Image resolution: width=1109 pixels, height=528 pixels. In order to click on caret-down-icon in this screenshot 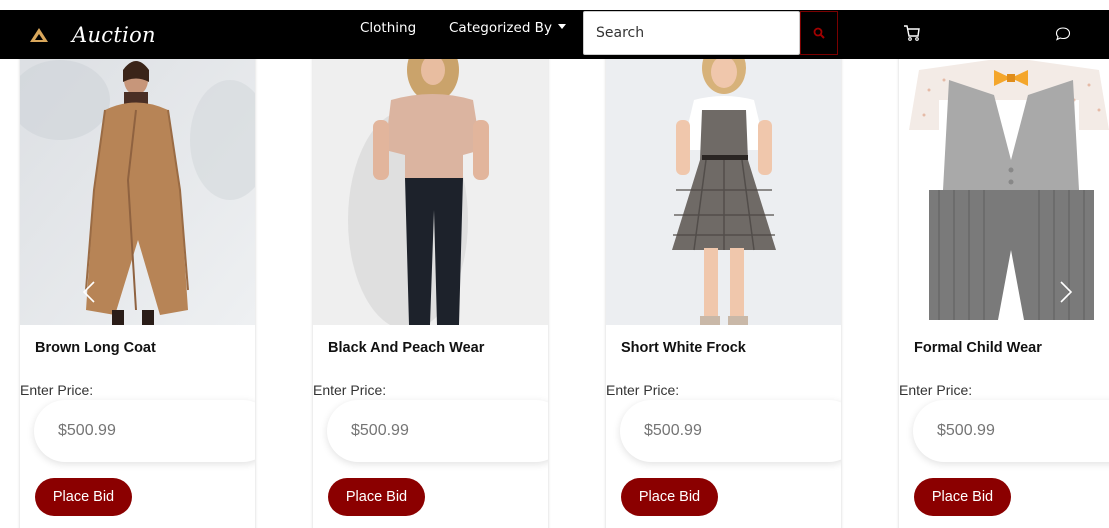, I will do `click(561, 26)`.